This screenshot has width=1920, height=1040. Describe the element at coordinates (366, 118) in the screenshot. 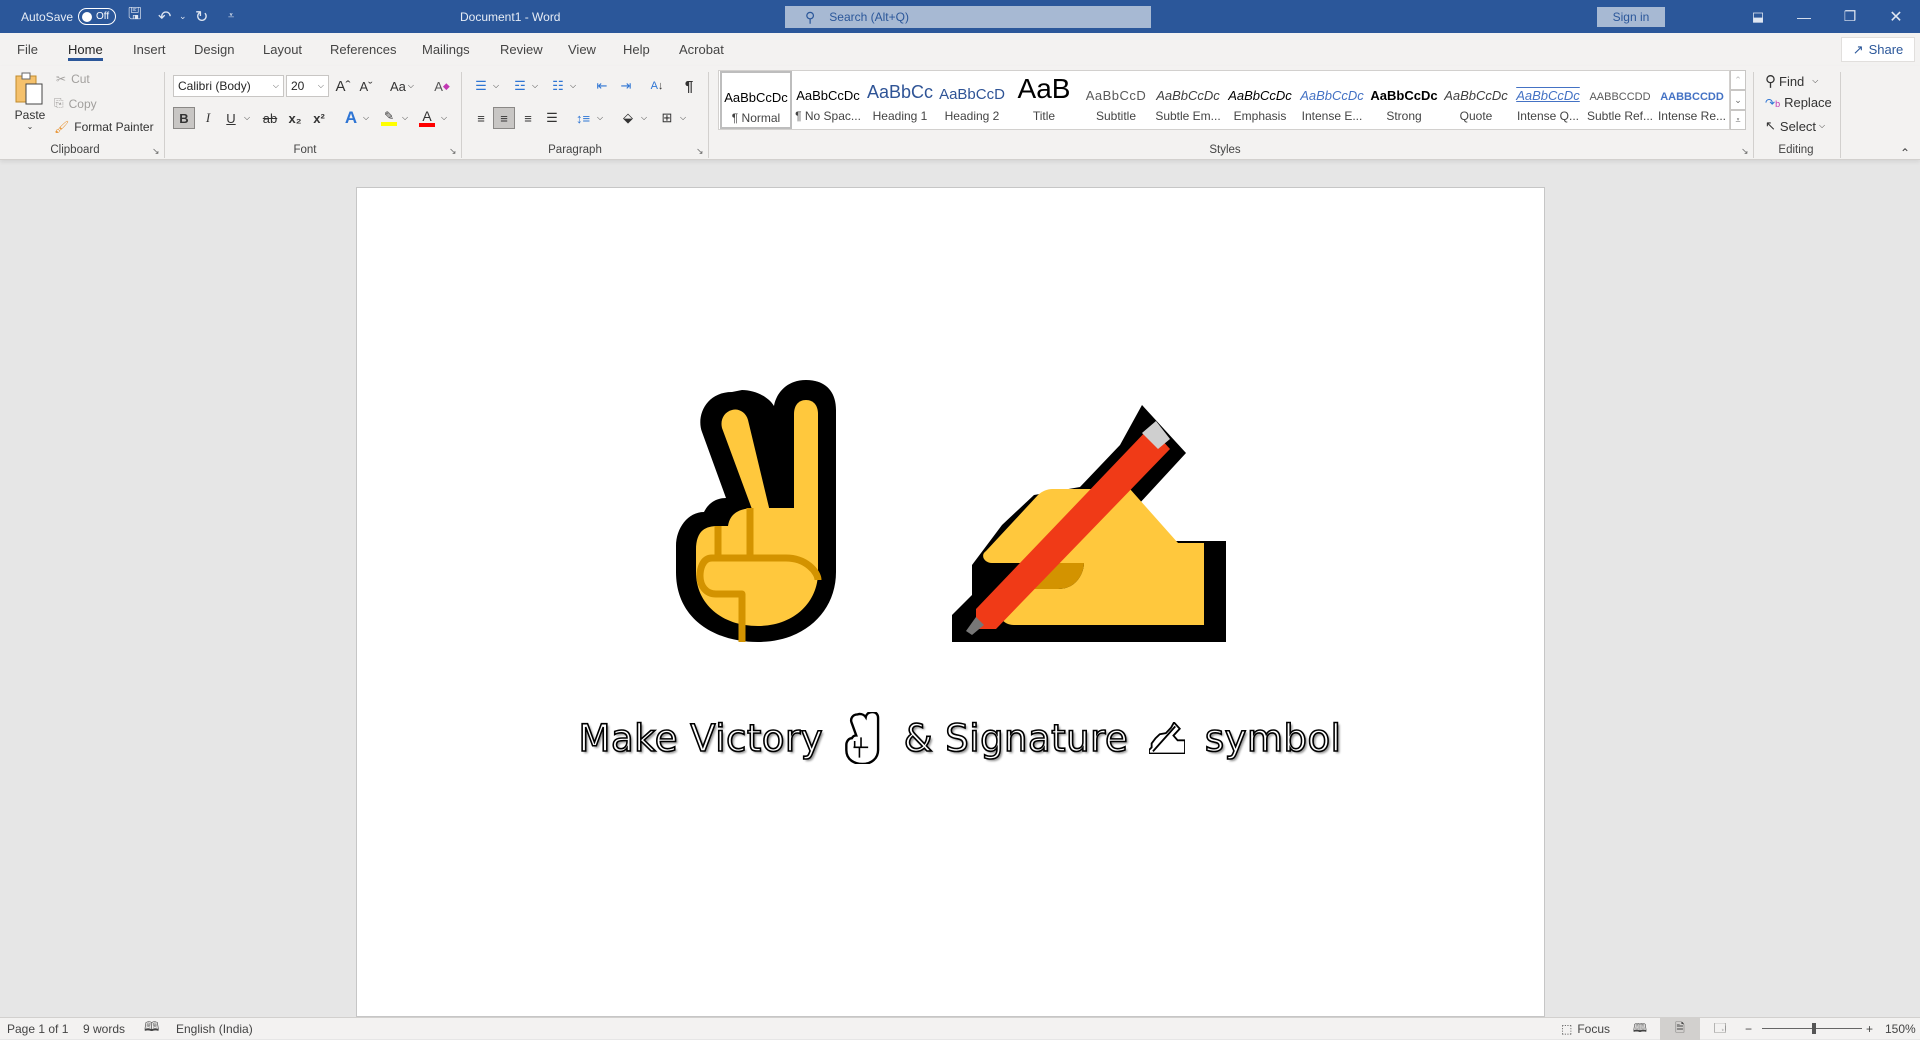

I see `text-effects-dropdown-icon: ⌵` at that location.